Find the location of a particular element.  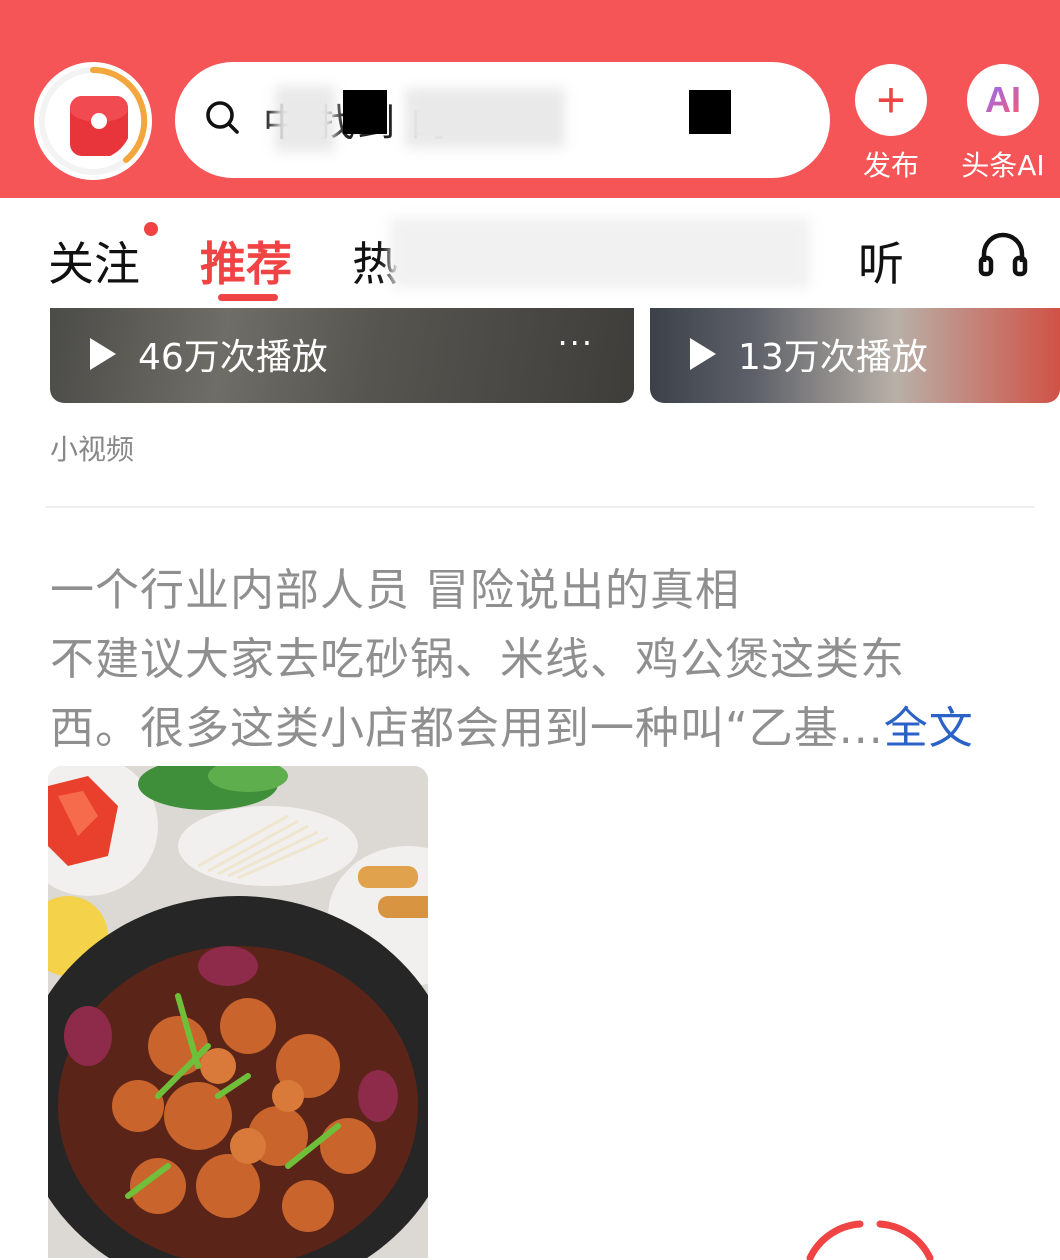

toutiao-ai-label: 头条AI is located at coordinates (1003, 165).